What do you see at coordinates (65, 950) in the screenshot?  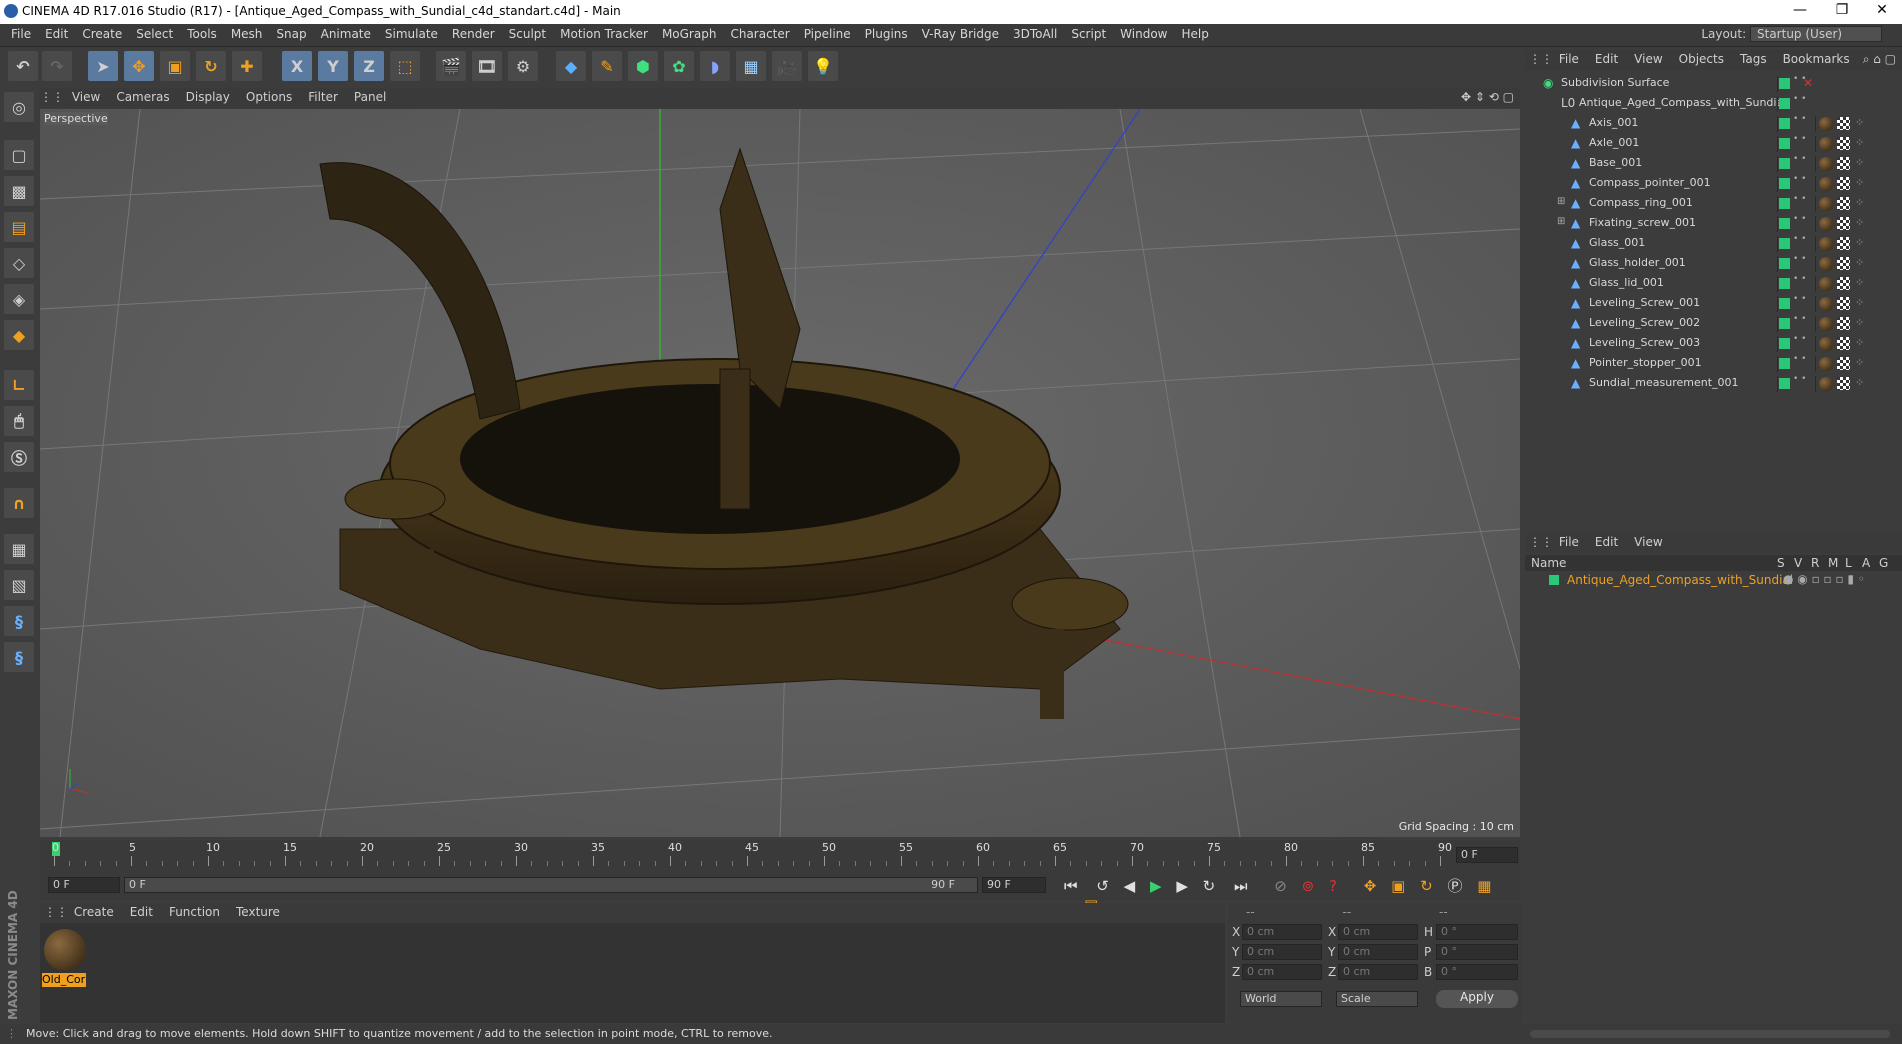 I see `material-preview-ball` at bounding box center [65, 950].